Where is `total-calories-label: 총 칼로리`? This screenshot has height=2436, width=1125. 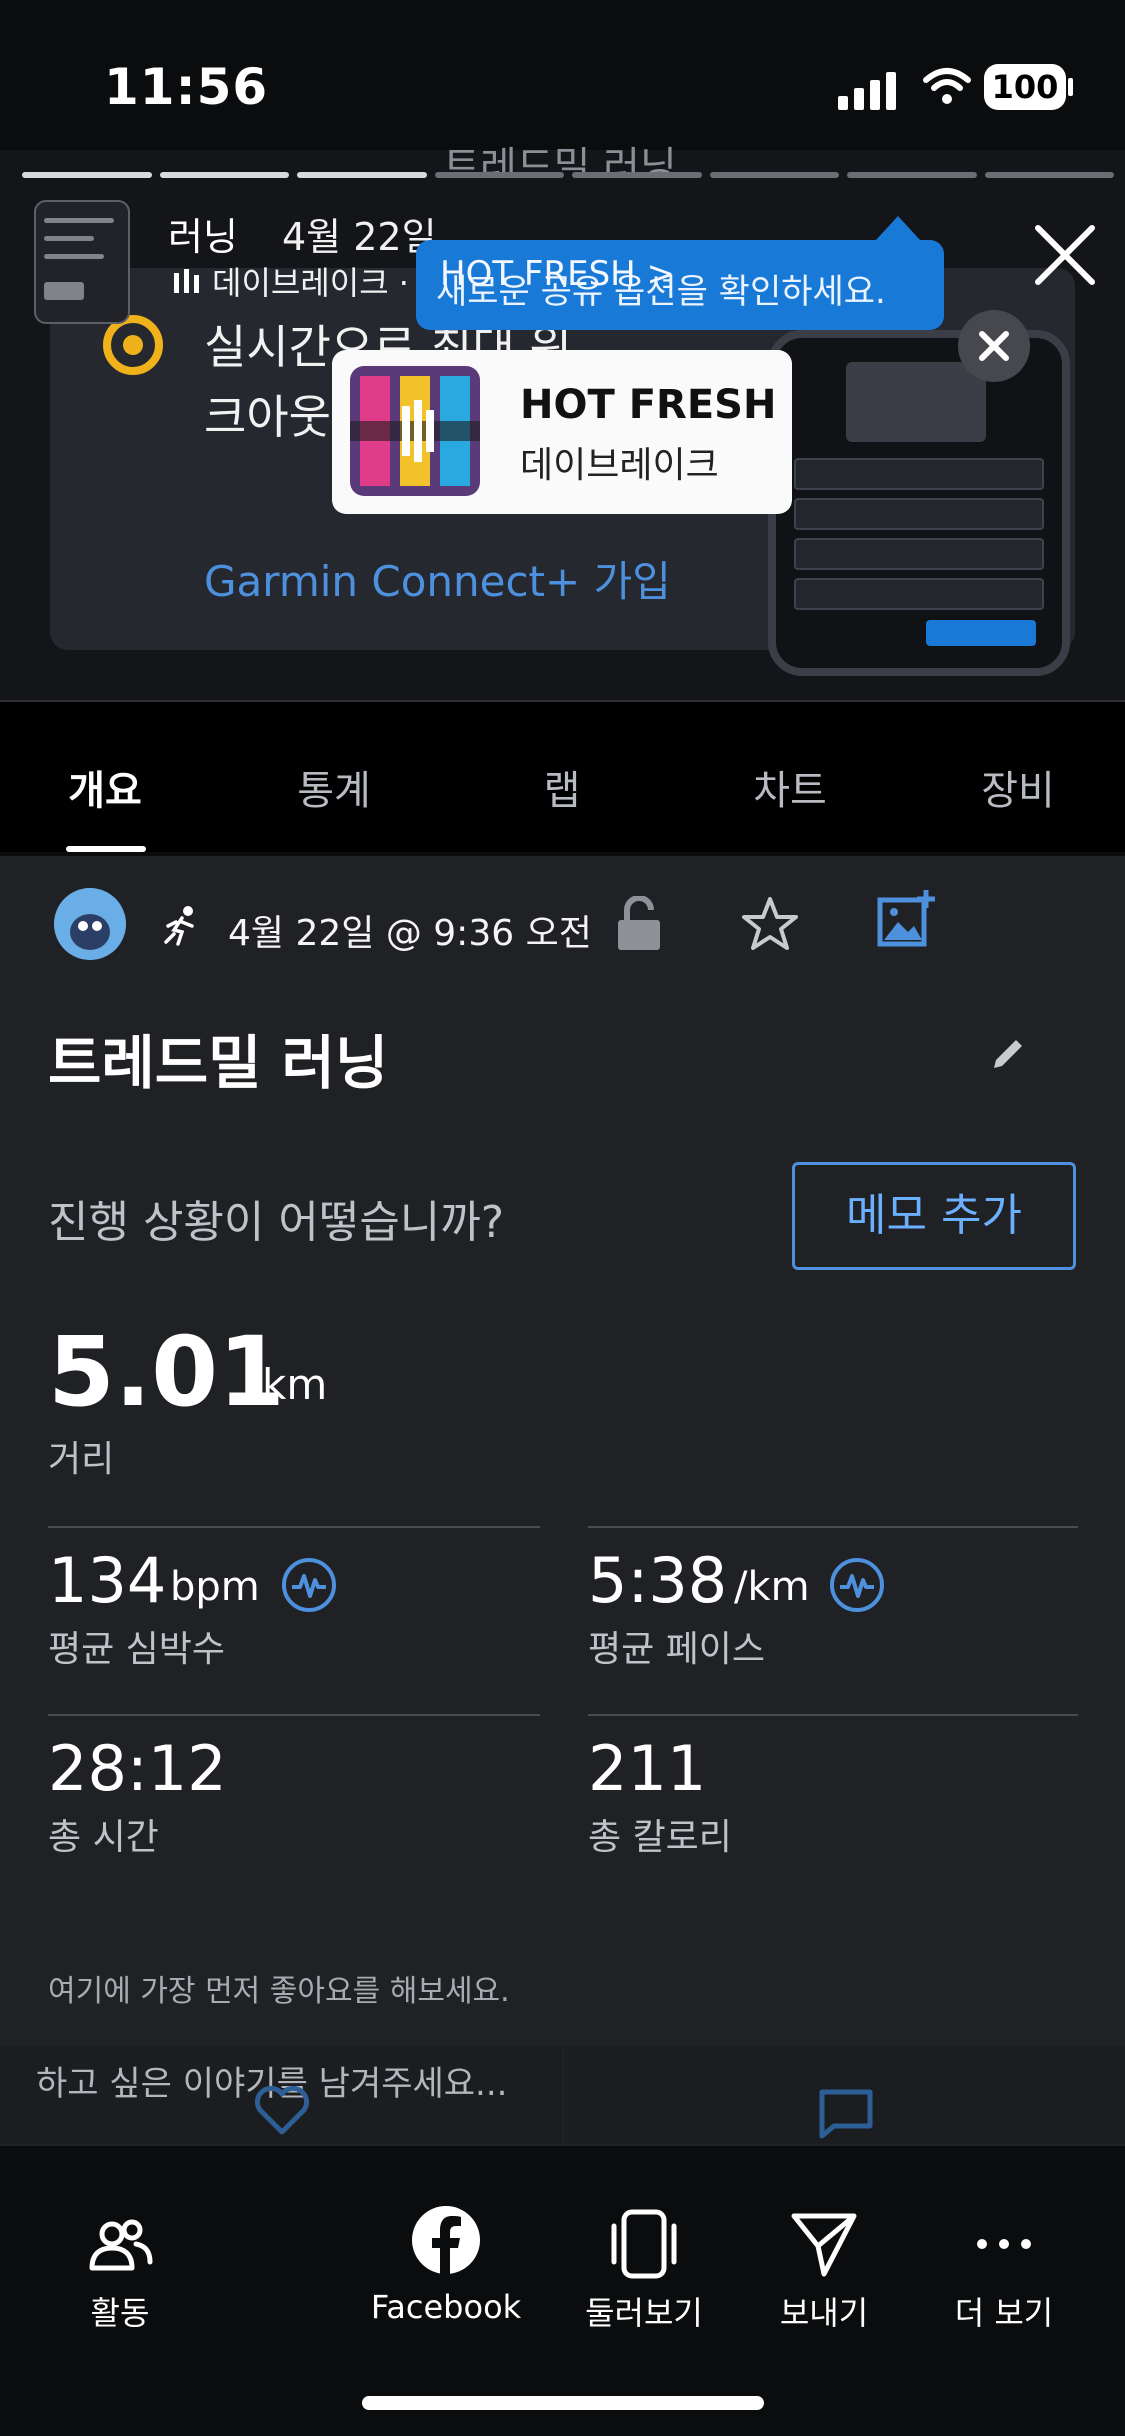 total-calories-label: 총 칼로리 is located at coordinates (660, 1837).